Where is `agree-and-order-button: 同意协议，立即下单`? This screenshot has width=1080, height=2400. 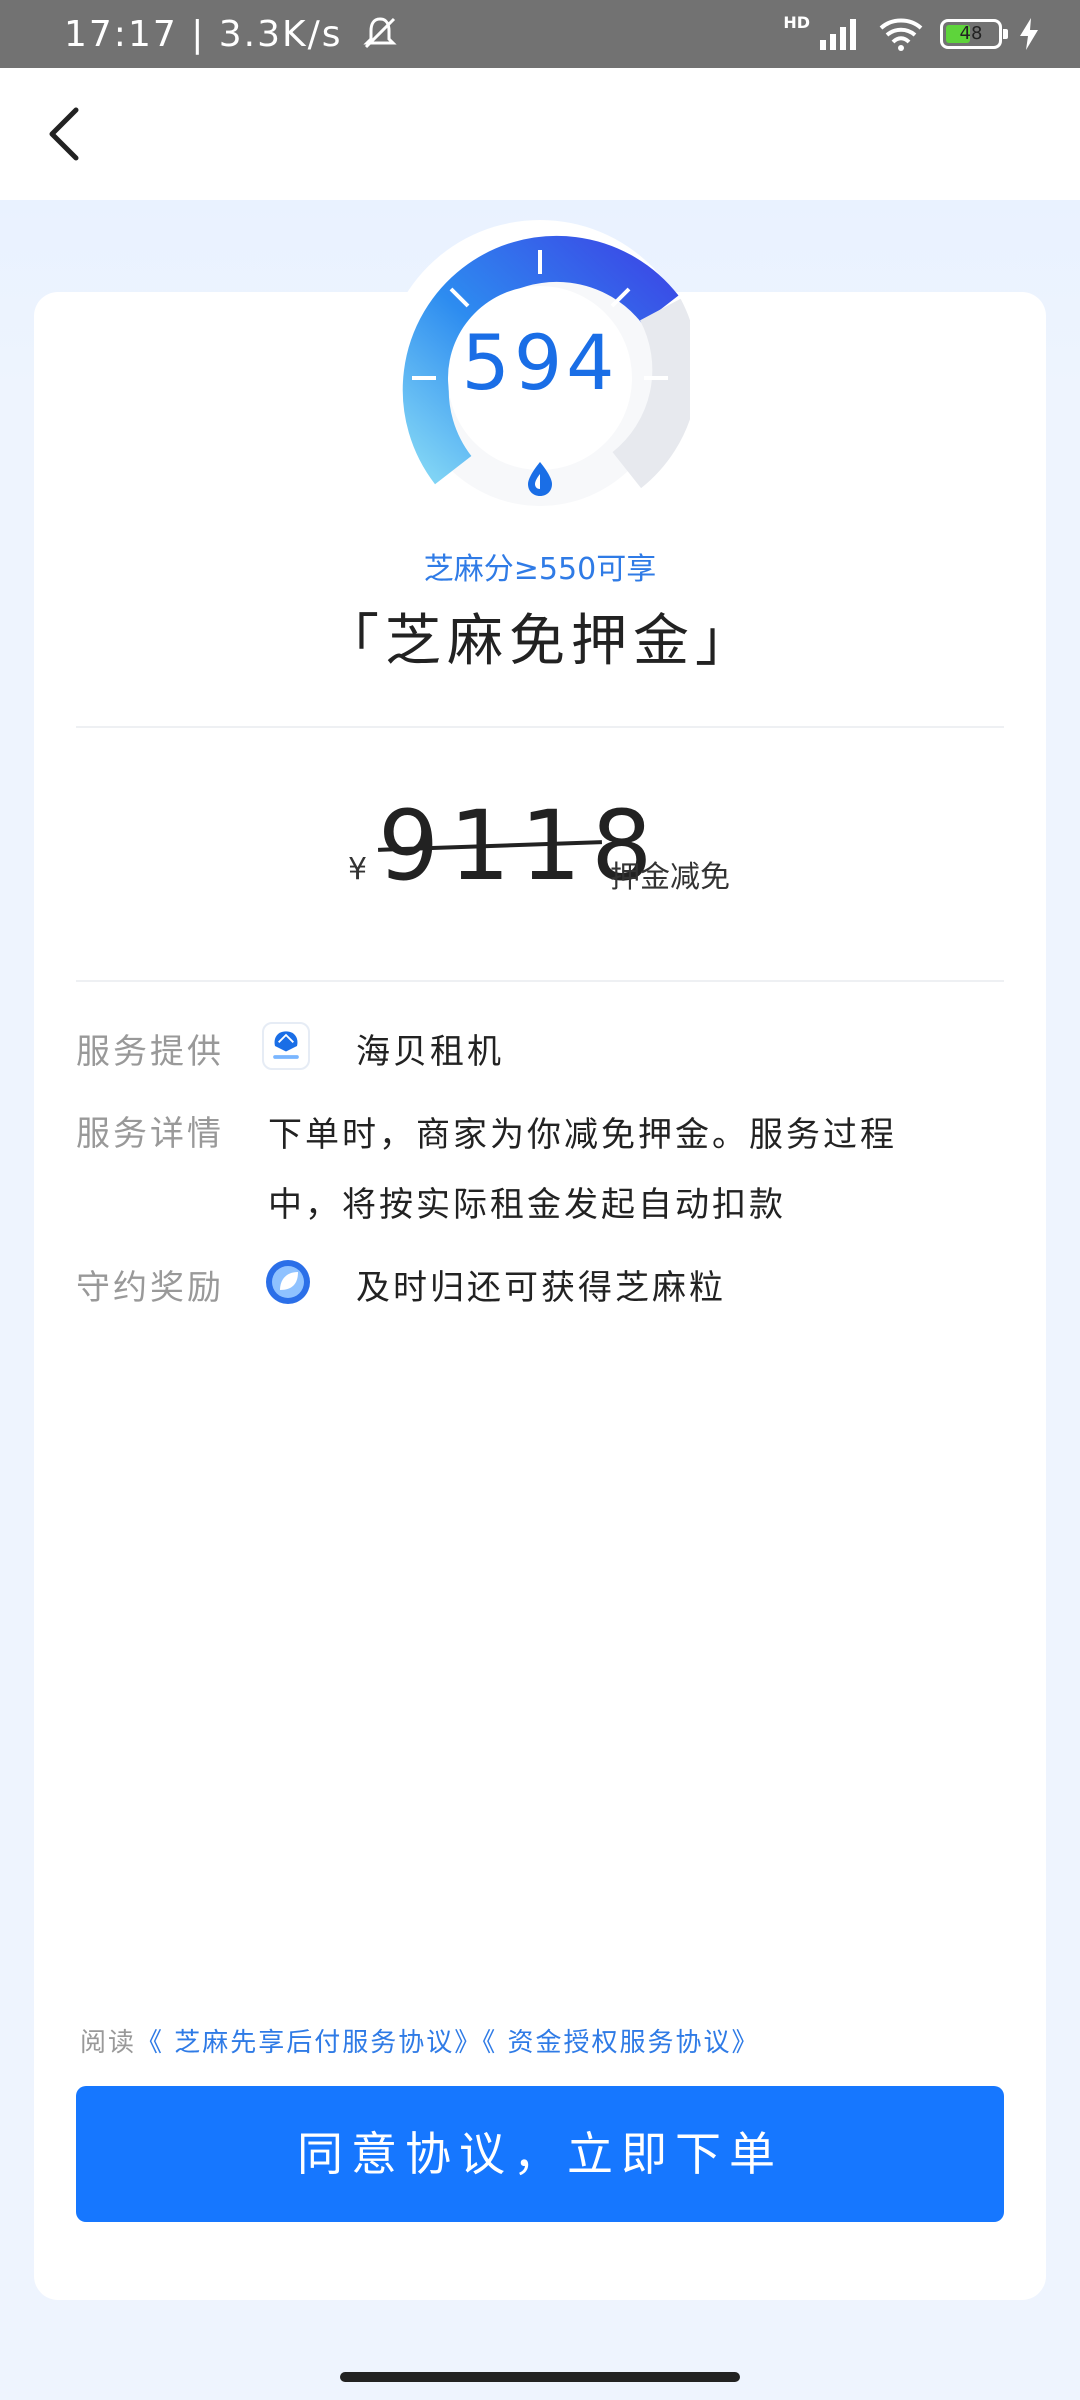 agree-and-order-button: 同意协议，立即下单 is located at coordinates (540, 2154).